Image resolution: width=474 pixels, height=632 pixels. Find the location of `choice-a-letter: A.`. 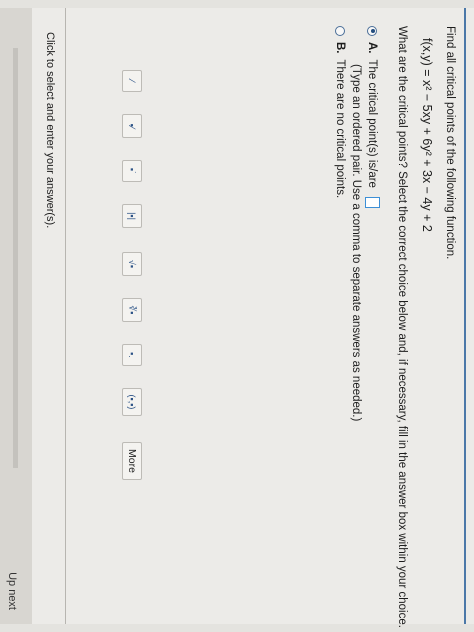

choice-a-letter: A. is located at coordinates (372, 48).